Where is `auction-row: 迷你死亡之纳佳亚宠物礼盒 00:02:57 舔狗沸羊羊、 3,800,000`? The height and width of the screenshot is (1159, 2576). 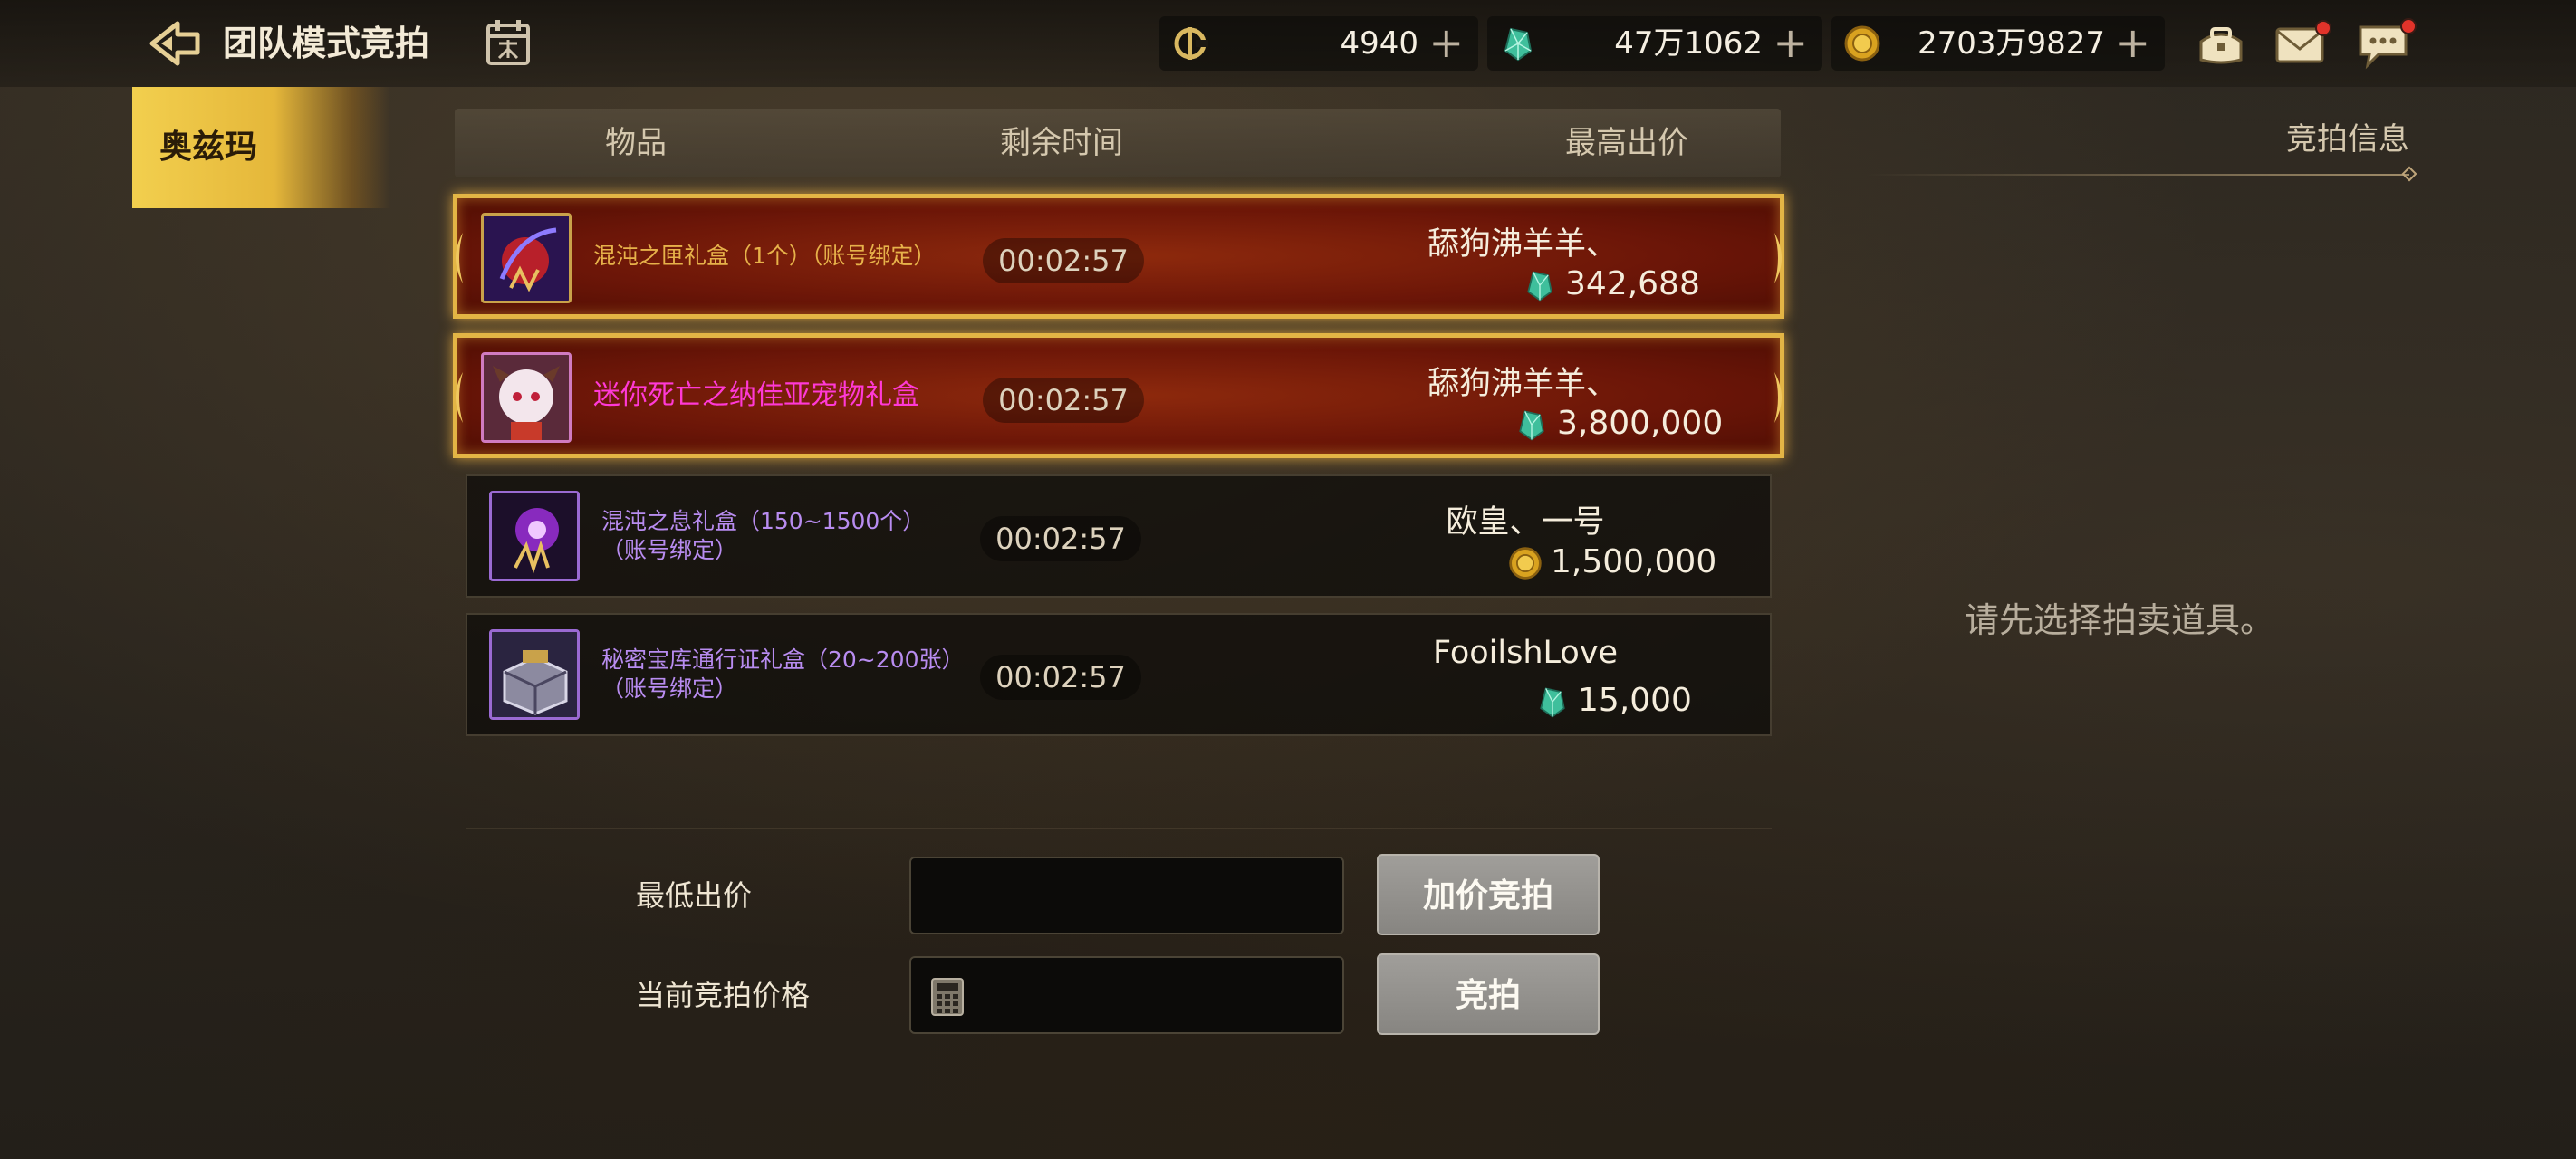 auction-row: 迷你死亡之纳佳亚宠物礼盒 00:02:57 舔狗沸羊羊、 3,800,000 is located at coordinates (1118, 395).